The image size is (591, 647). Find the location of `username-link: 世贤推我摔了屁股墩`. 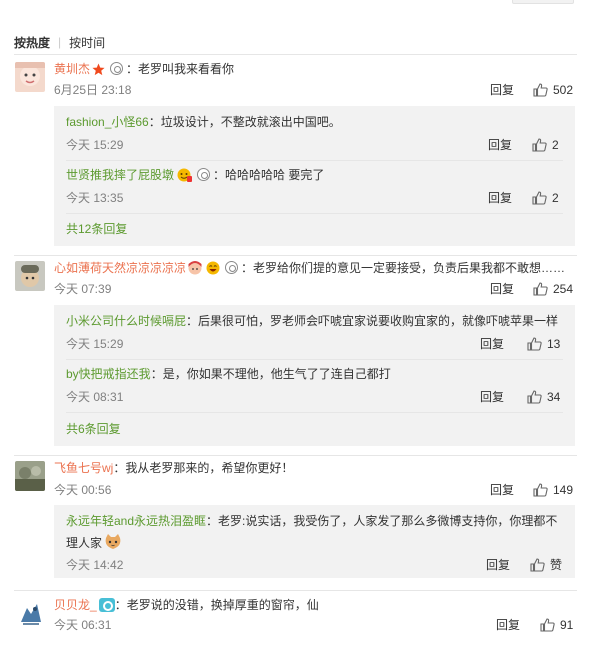

username-link: 世贤推我摔了屁股墩 is located at coordinates (120, 175).